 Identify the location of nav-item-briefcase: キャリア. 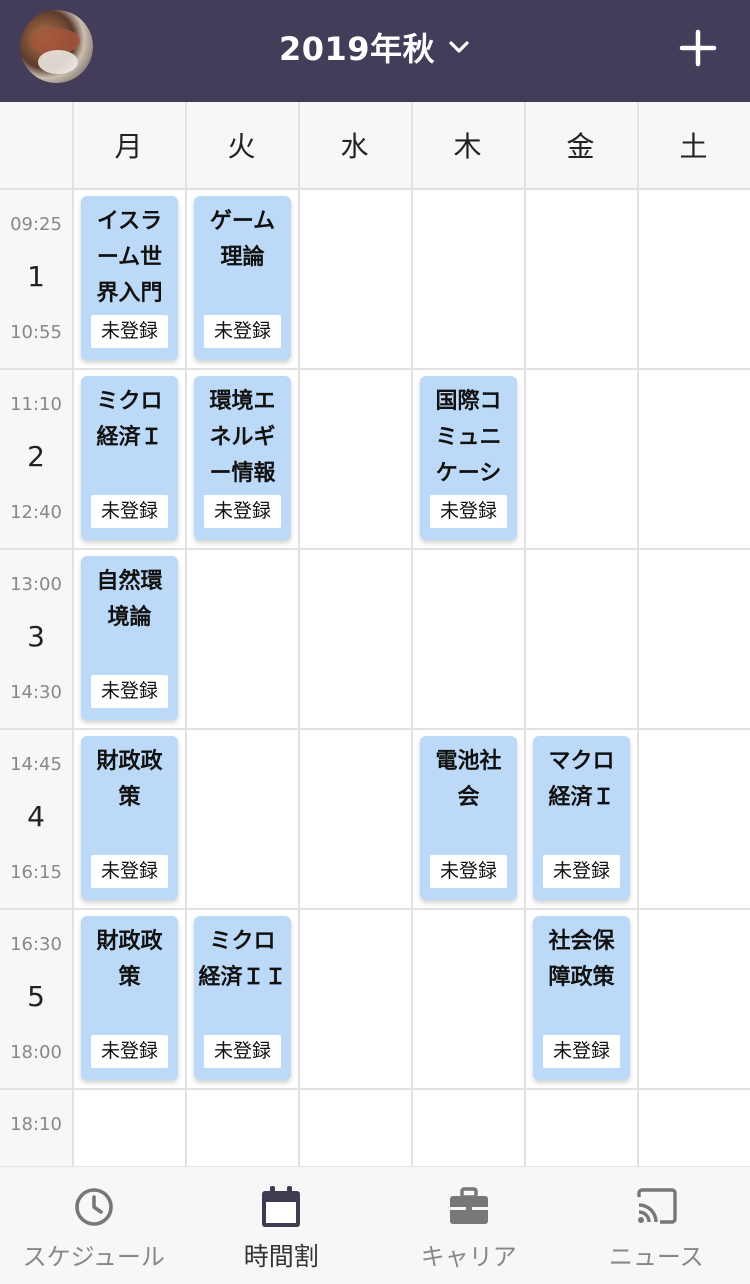
(469, 1225).